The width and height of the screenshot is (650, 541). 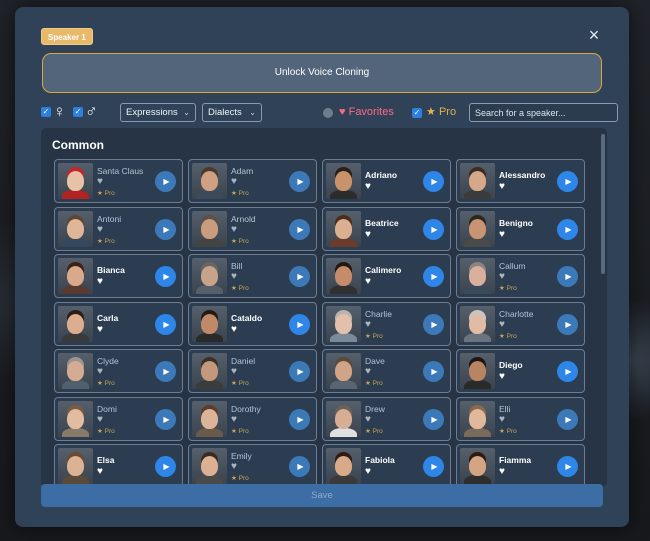 I want to click on speaker-card: Bianca ♥ ▶, so click(x=118, y=276).